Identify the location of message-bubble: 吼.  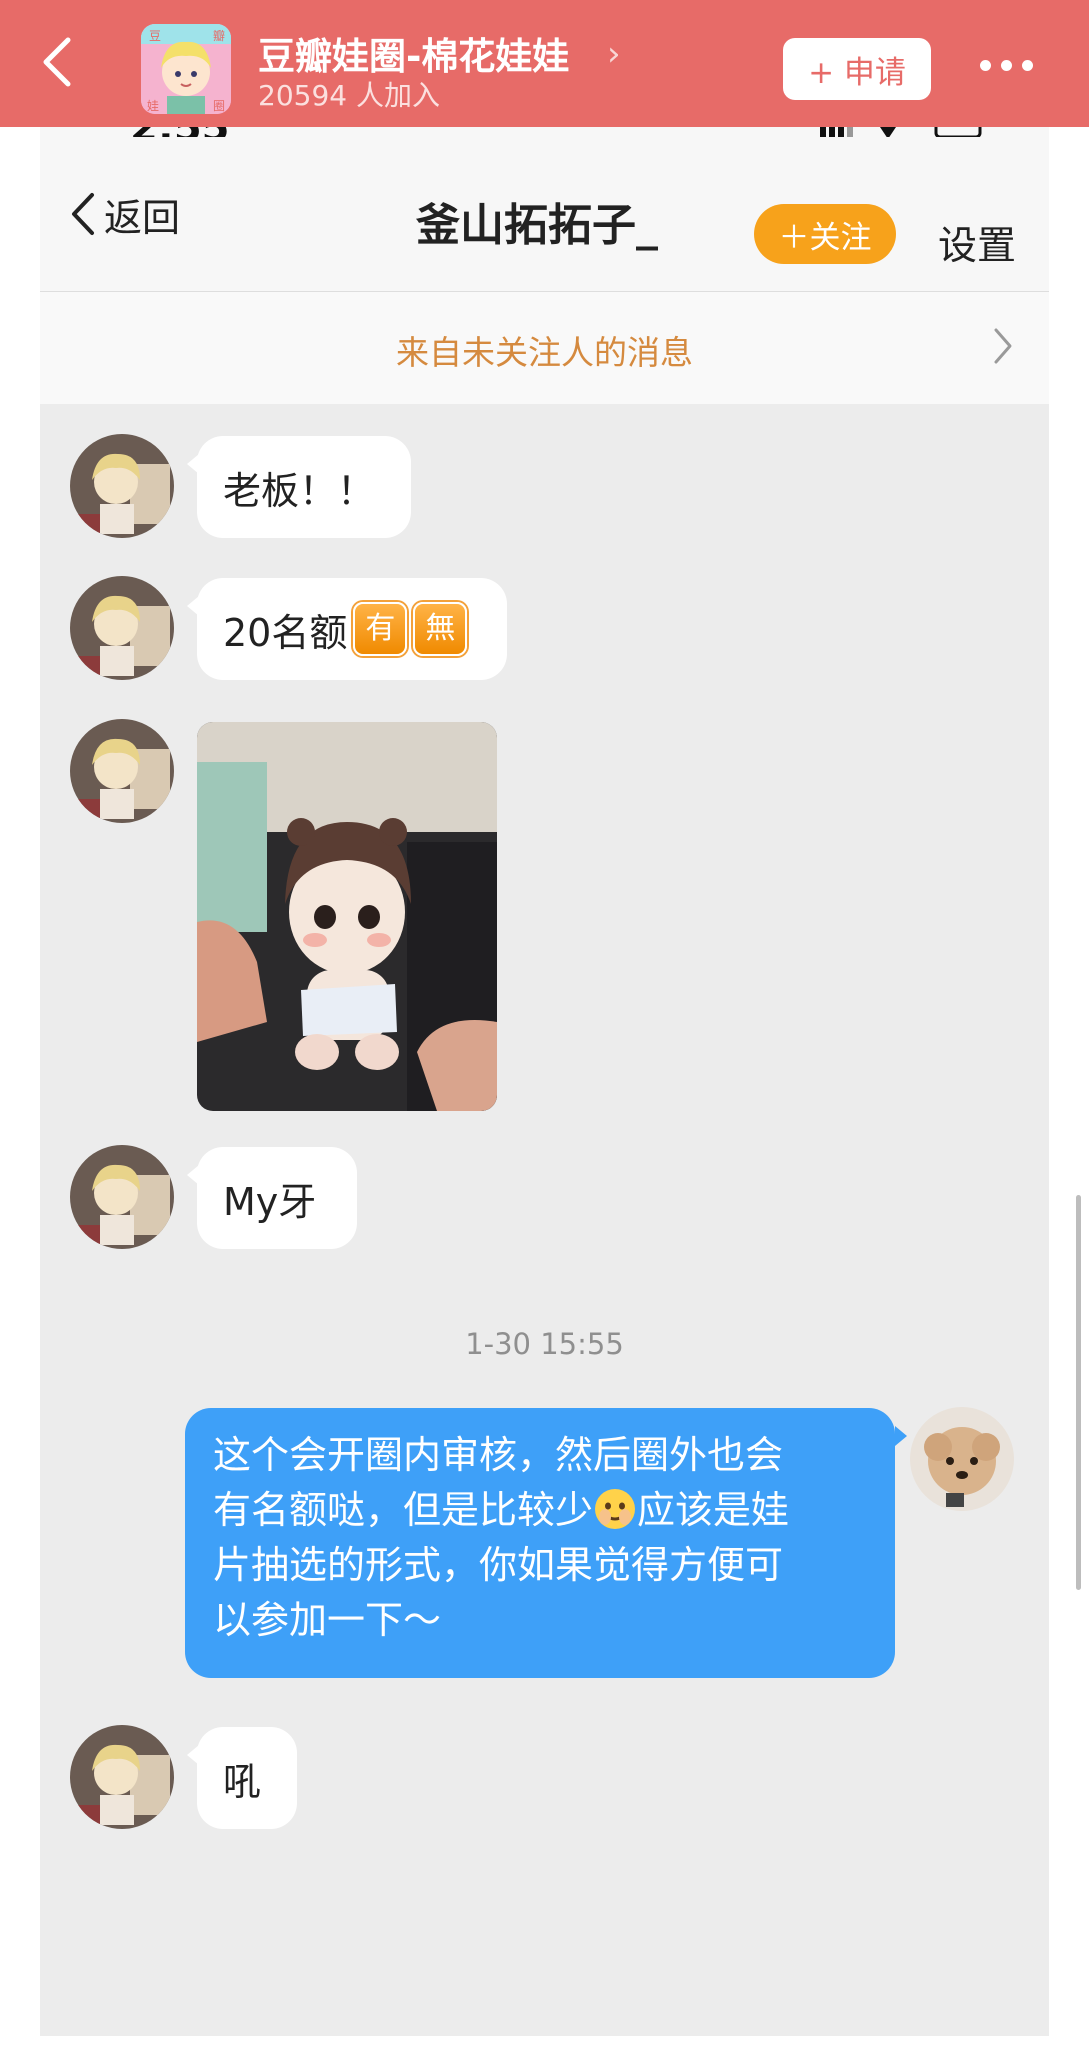
(242, 1778).